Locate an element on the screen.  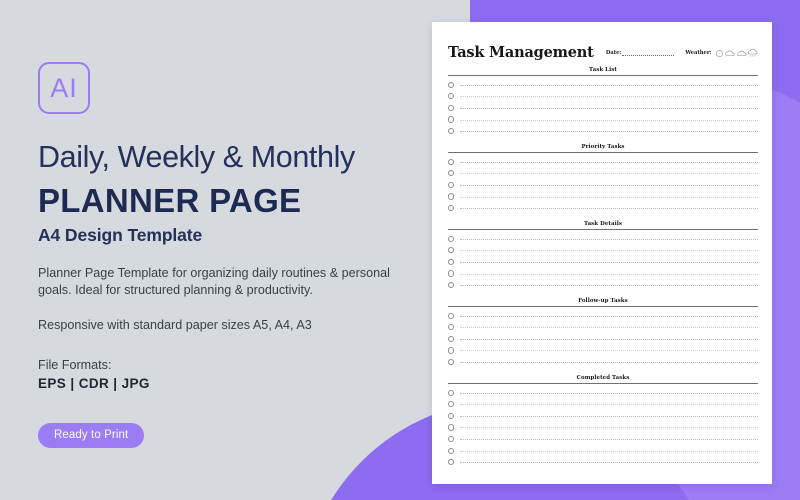
date-input is located at coordinates (648, 53).